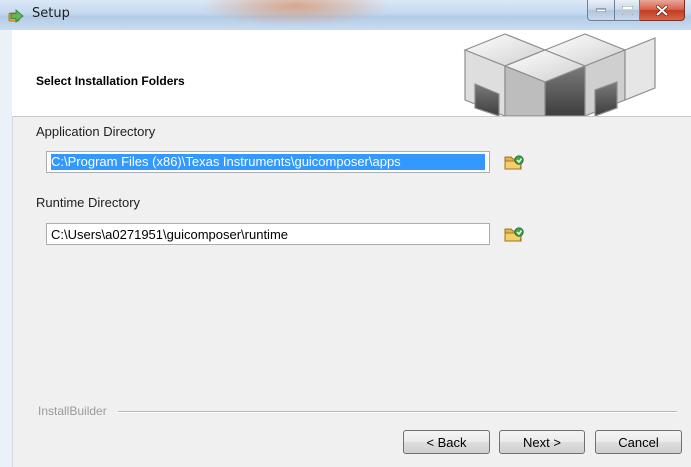  I want to click on installbuilder-brand: InstallBuilder, so click(72, 411).